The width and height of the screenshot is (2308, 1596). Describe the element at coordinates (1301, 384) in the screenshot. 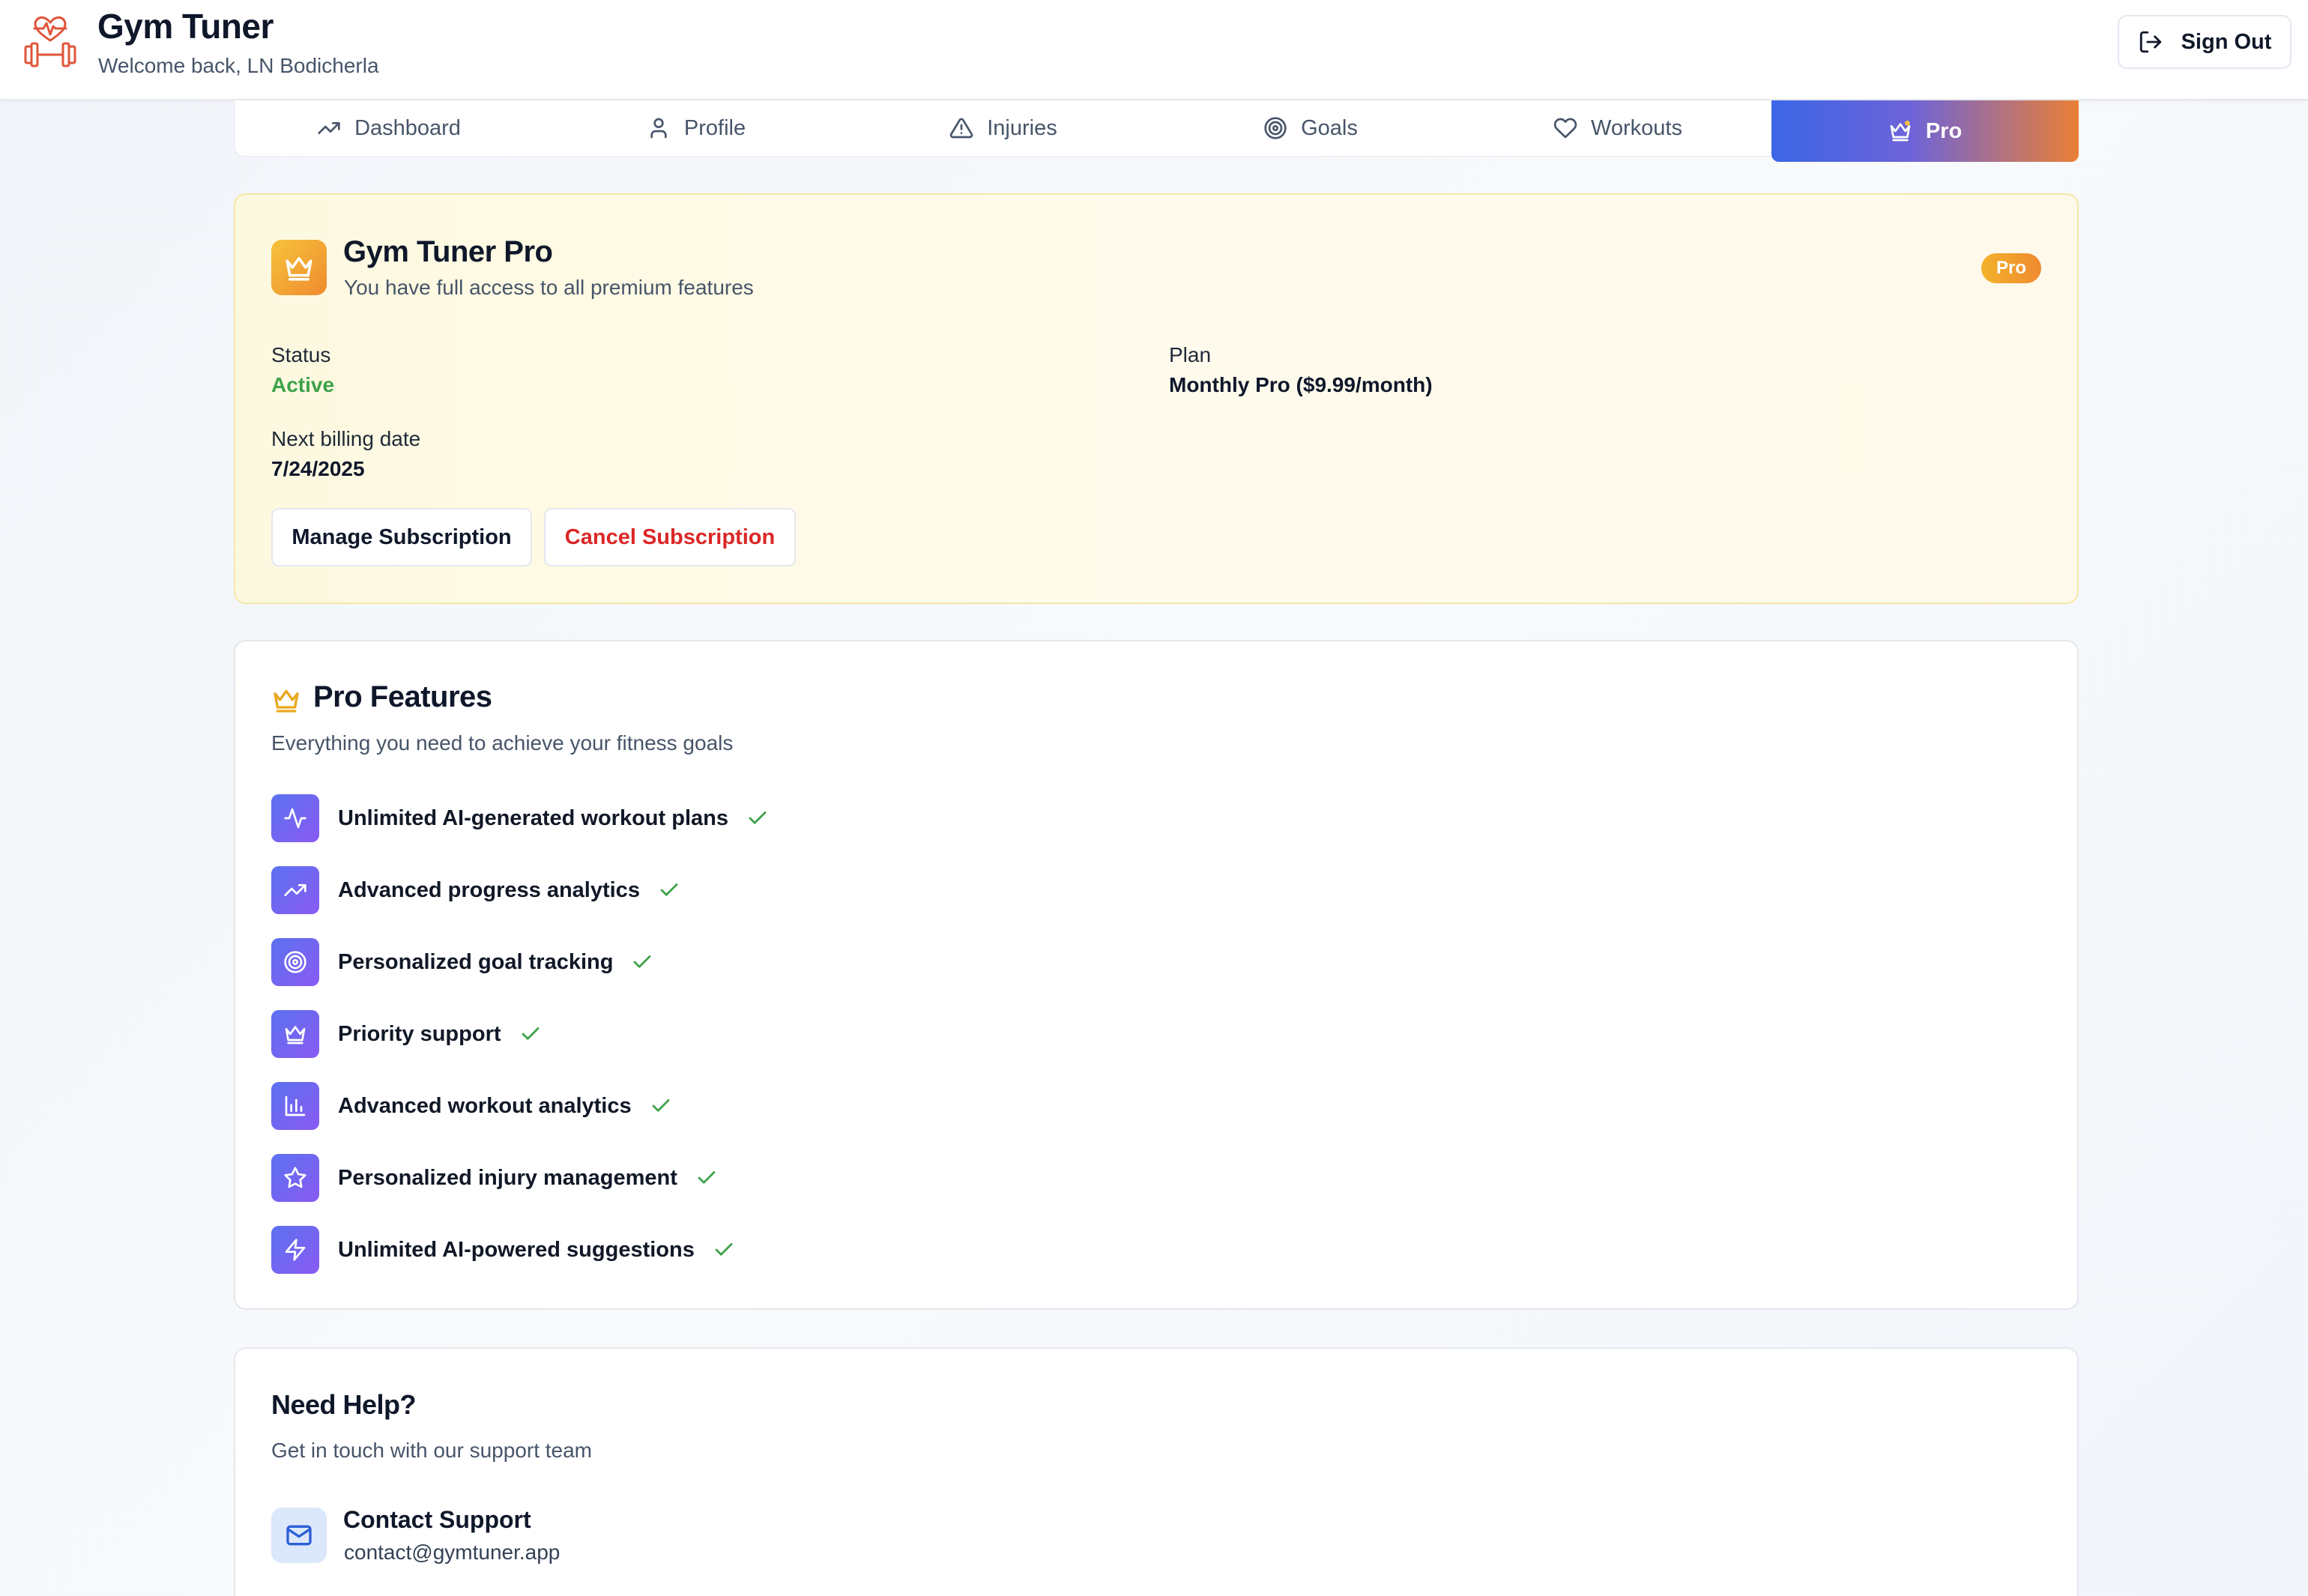

I see `plan-value: Monthly Pro ($9.99/month)` at that location.